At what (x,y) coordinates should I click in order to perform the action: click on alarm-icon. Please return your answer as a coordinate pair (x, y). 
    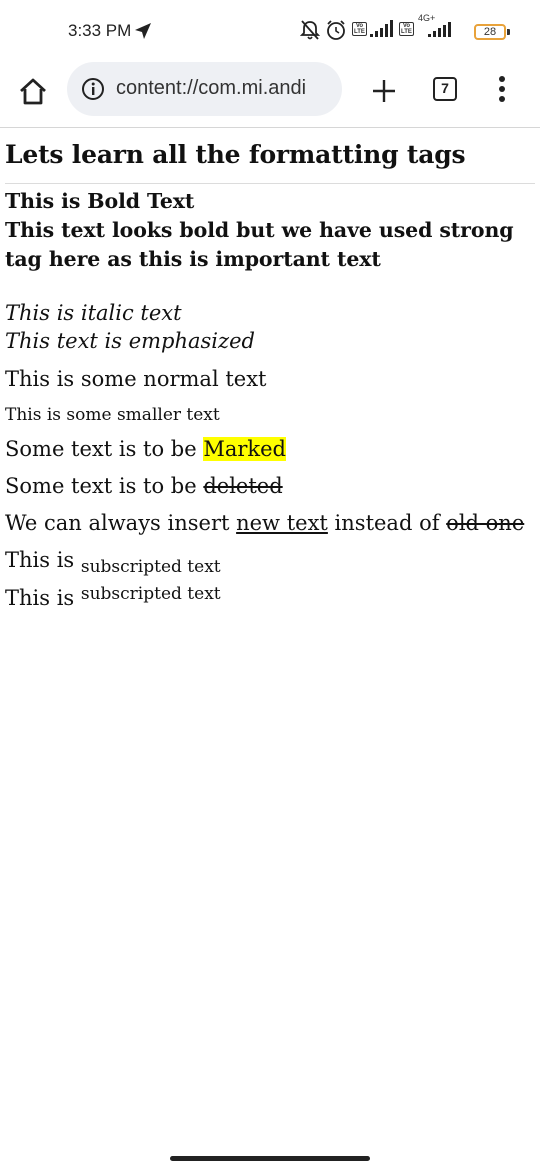
    Looking at the image, I should click on (336, 30).